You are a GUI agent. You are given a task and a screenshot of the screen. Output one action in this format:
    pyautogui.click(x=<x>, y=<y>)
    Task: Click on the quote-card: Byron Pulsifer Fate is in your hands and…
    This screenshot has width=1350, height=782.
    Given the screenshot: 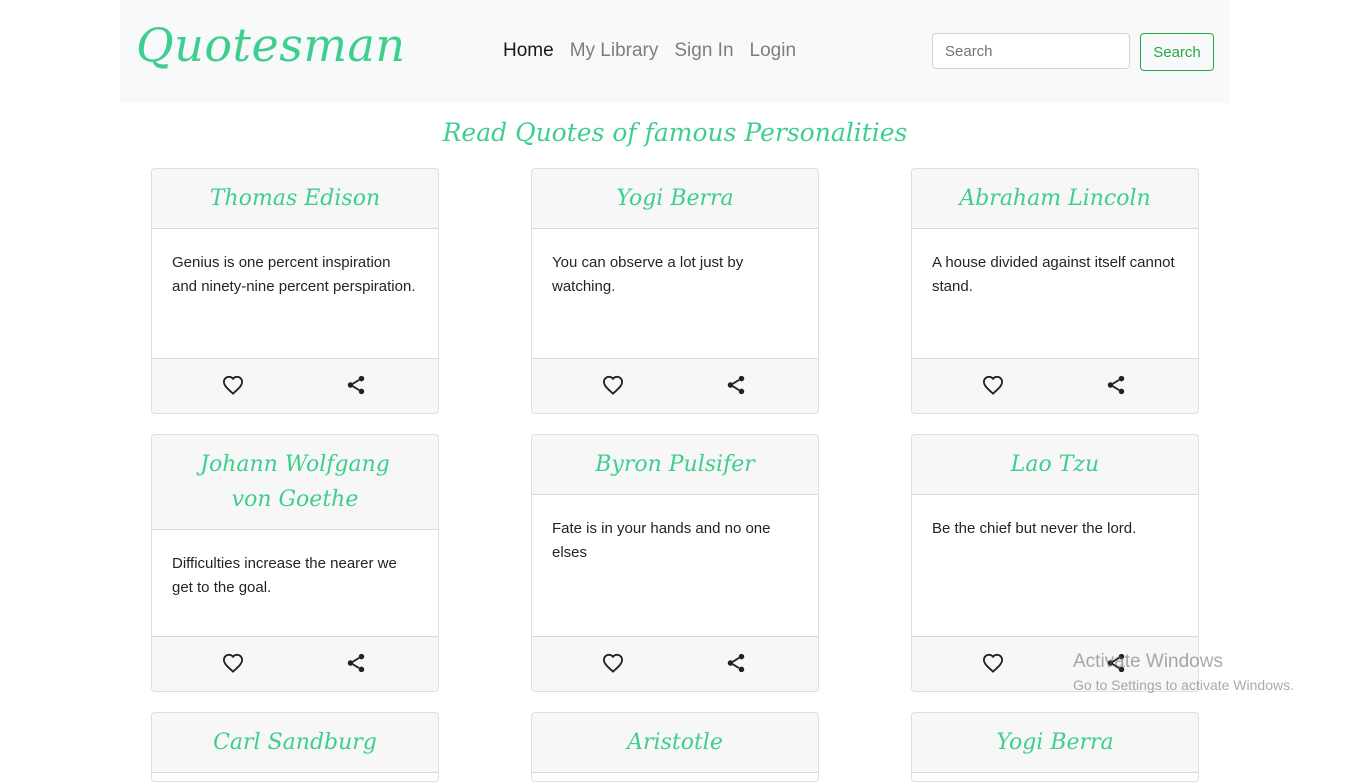 What is the action you would take?
    pyautogui.click(x=675, y=563)
    